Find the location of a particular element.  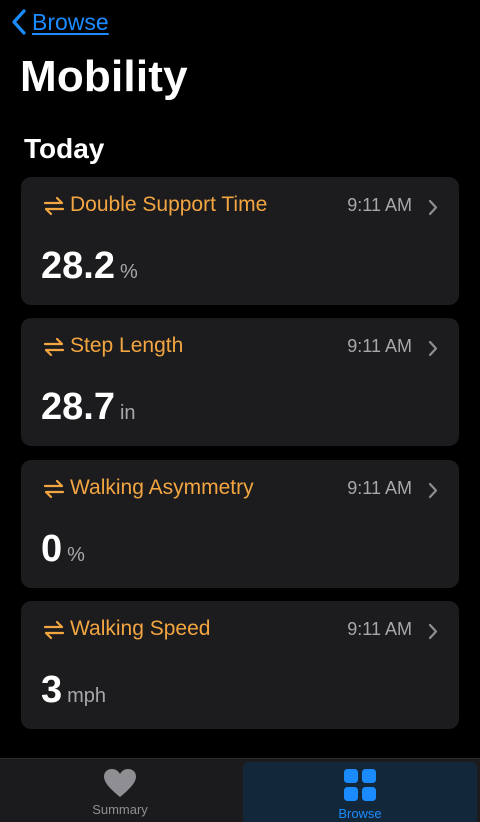

tab-bar: Summary Browse is located at coordinates (240, 790).